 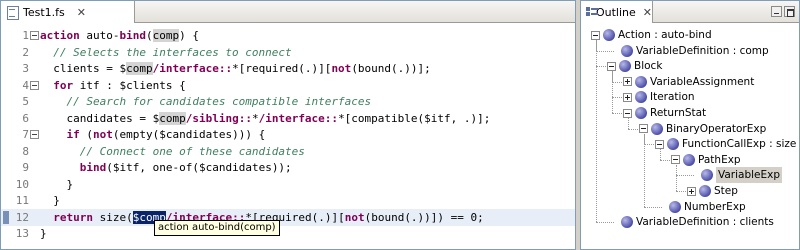 I want to click on line-number: 8, so click(x=25, y=151).